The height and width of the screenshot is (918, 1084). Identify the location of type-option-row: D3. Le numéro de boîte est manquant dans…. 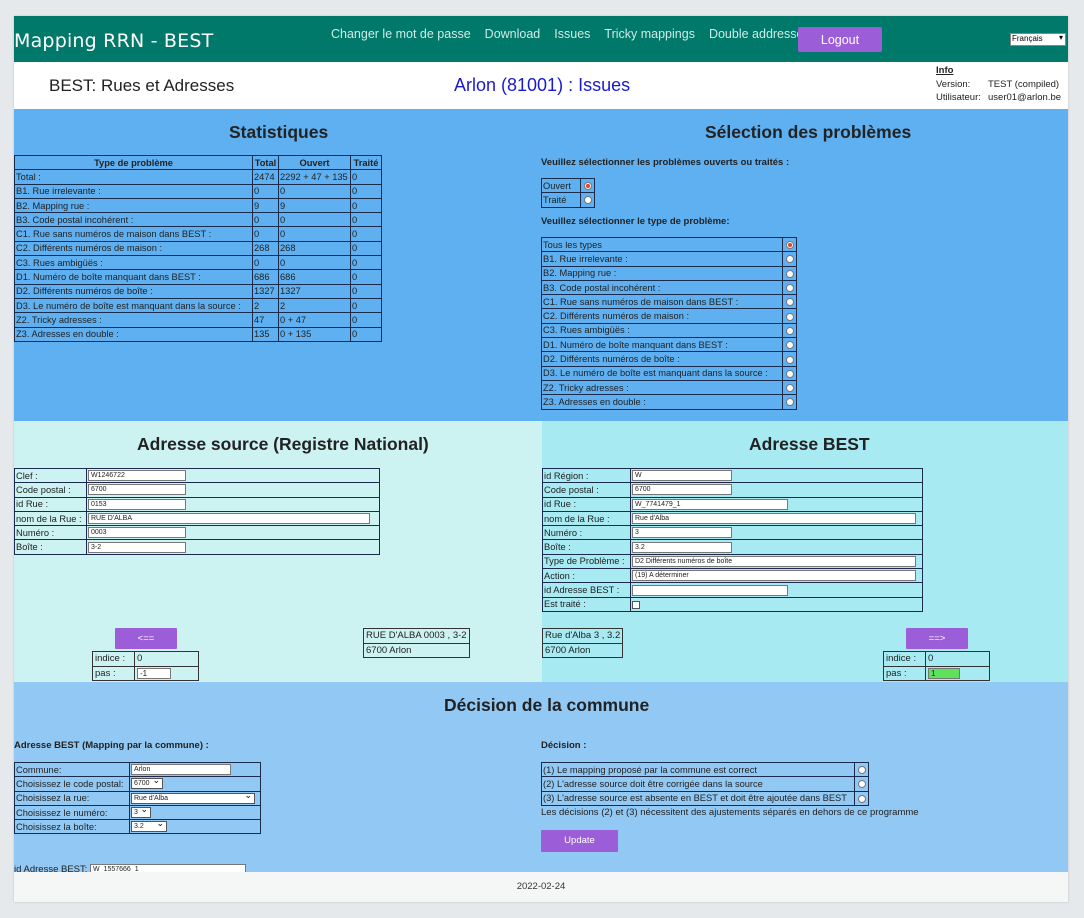
(669, 373).